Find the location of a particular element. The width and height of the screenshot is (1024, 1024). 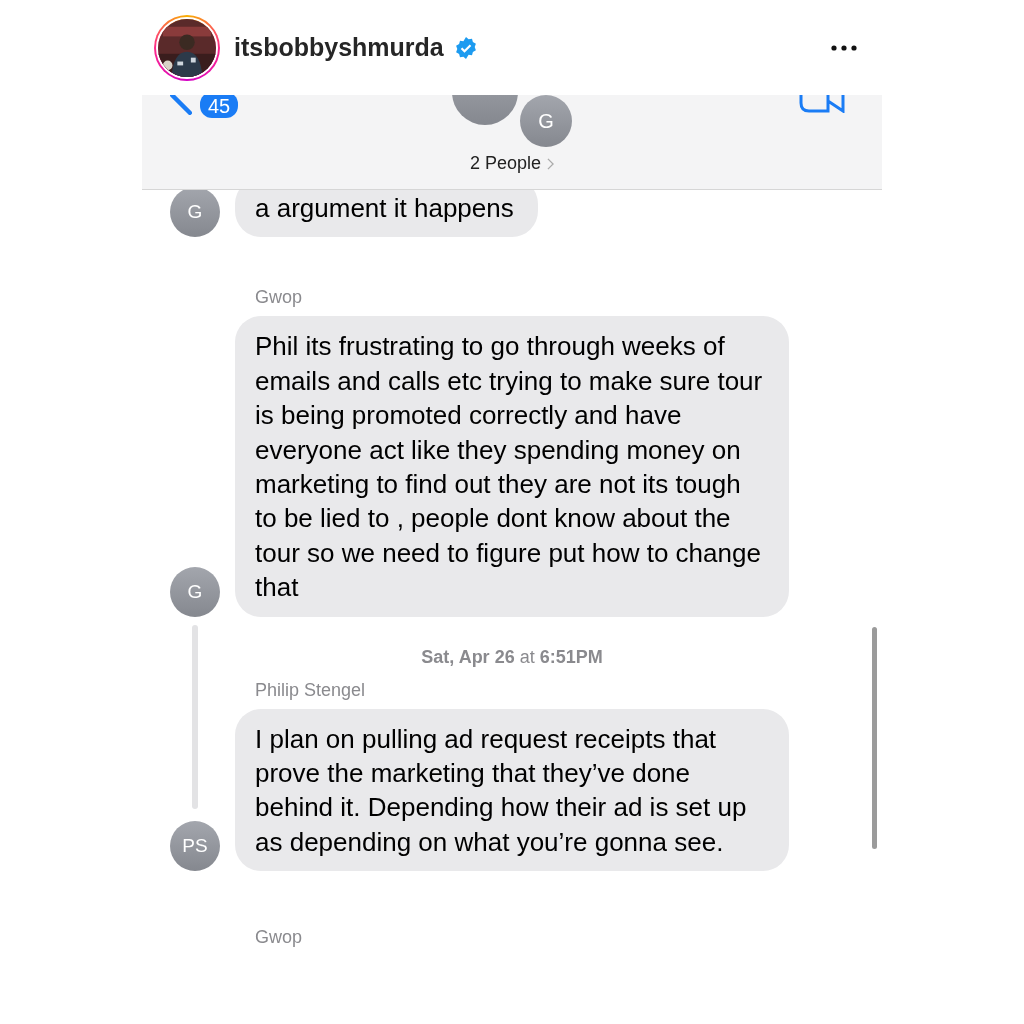

timestamp: Sat, Apr 26 at 6:51PM is located at coordinates (512, 657).